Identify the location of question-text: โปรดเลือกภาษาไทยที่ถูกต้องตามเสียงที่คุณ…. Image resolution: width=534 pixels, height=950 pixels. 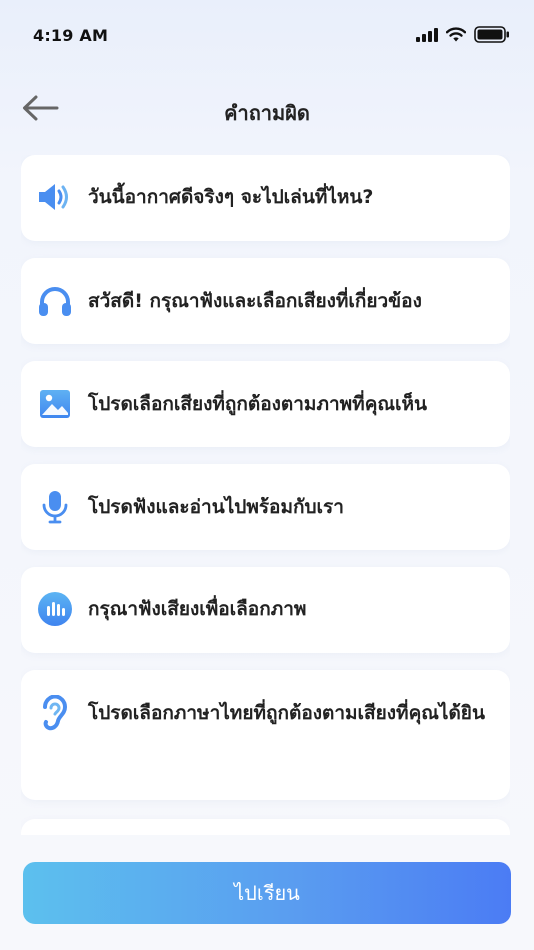
(286, 713).